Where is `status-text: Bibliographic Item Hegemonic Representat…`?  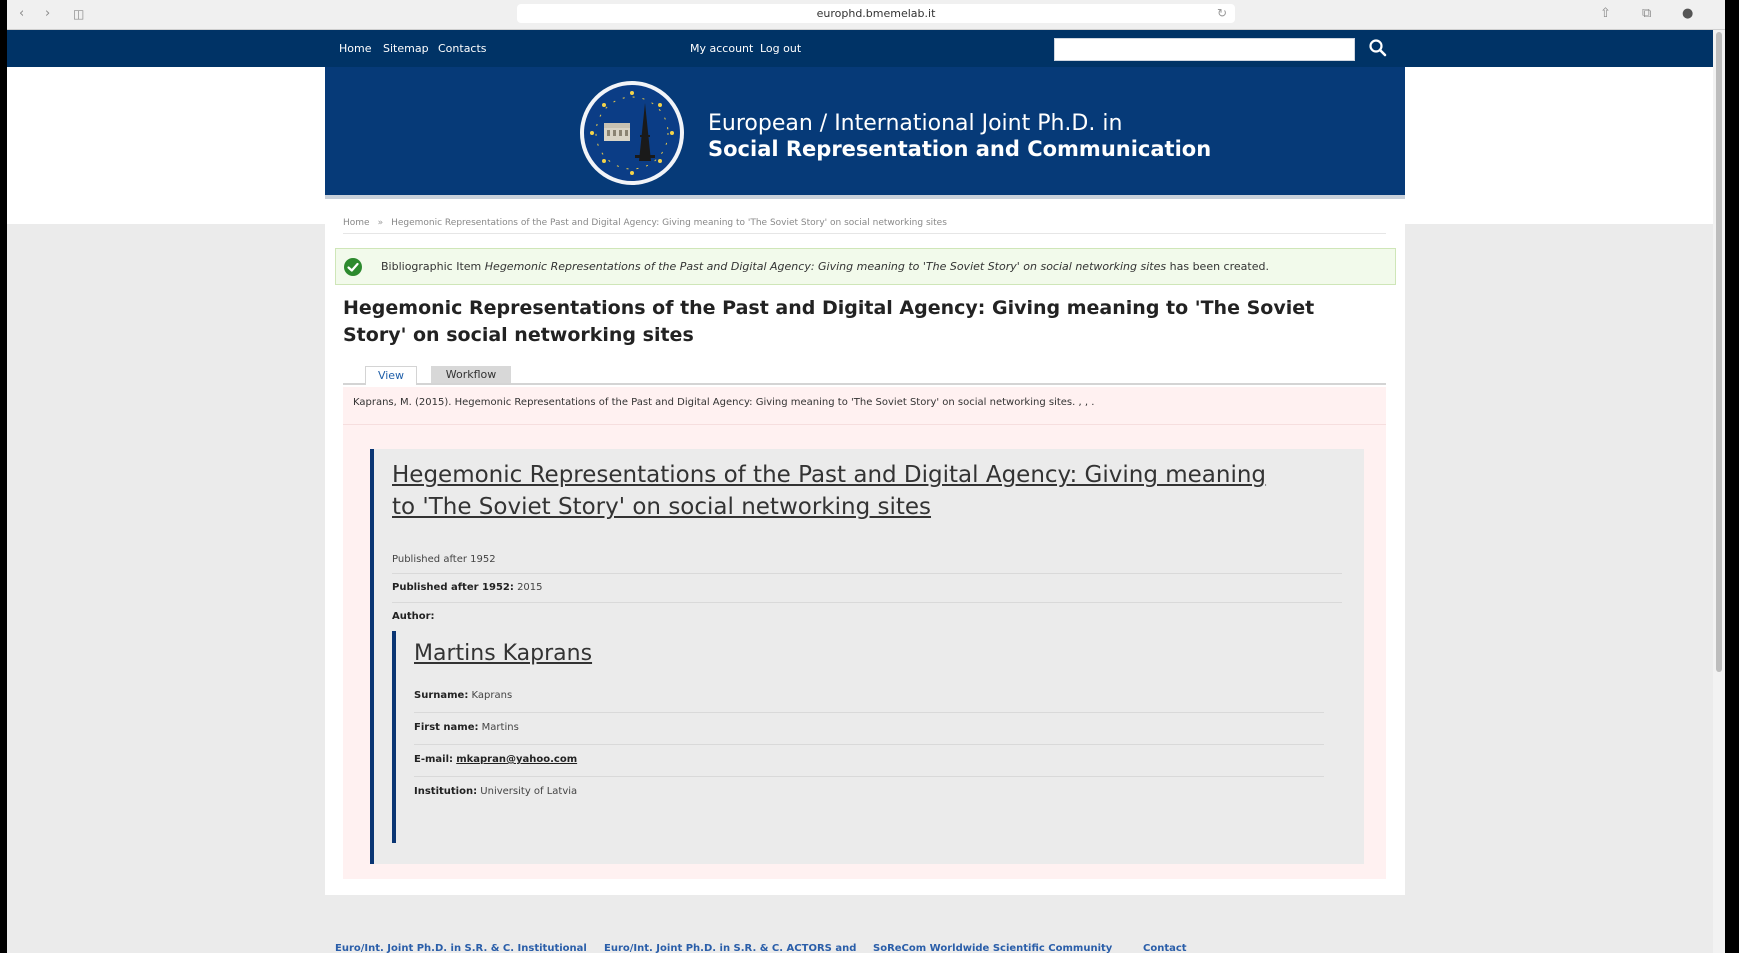
status-text: Bibliographic Item Hegemonic Representat… is located at coordinates (825, 267).